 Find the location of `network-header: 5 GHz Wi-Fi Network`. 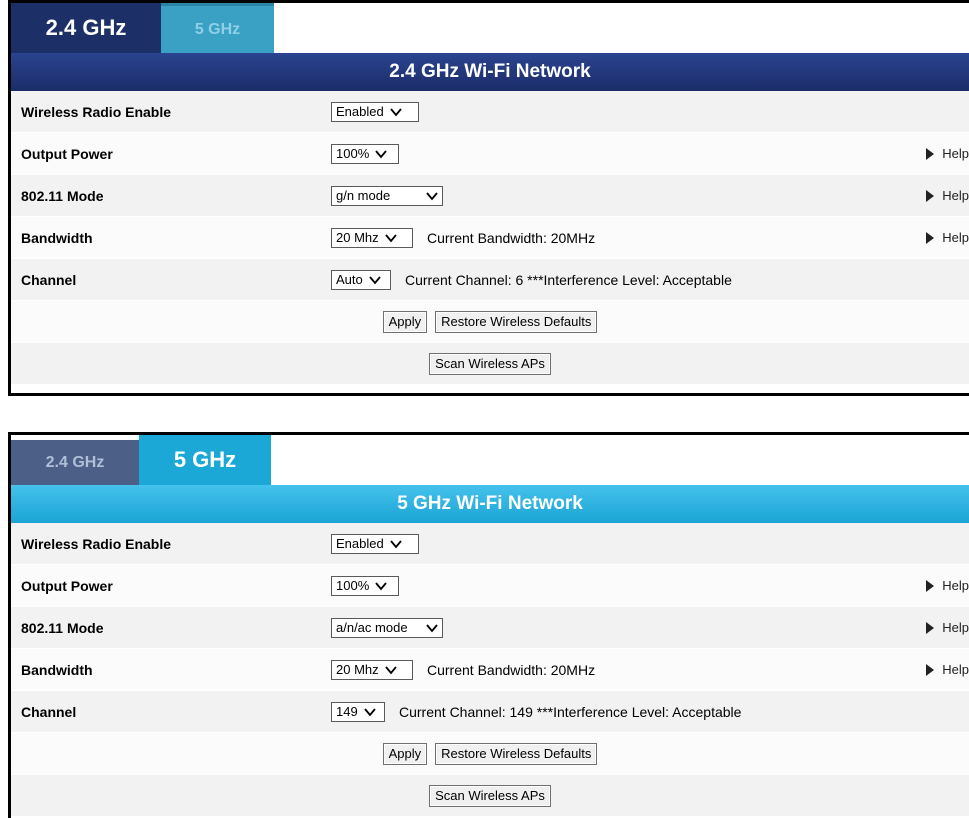

network-header: 5 GHz Wi-Fi Network is located at coordinates (490, 504).